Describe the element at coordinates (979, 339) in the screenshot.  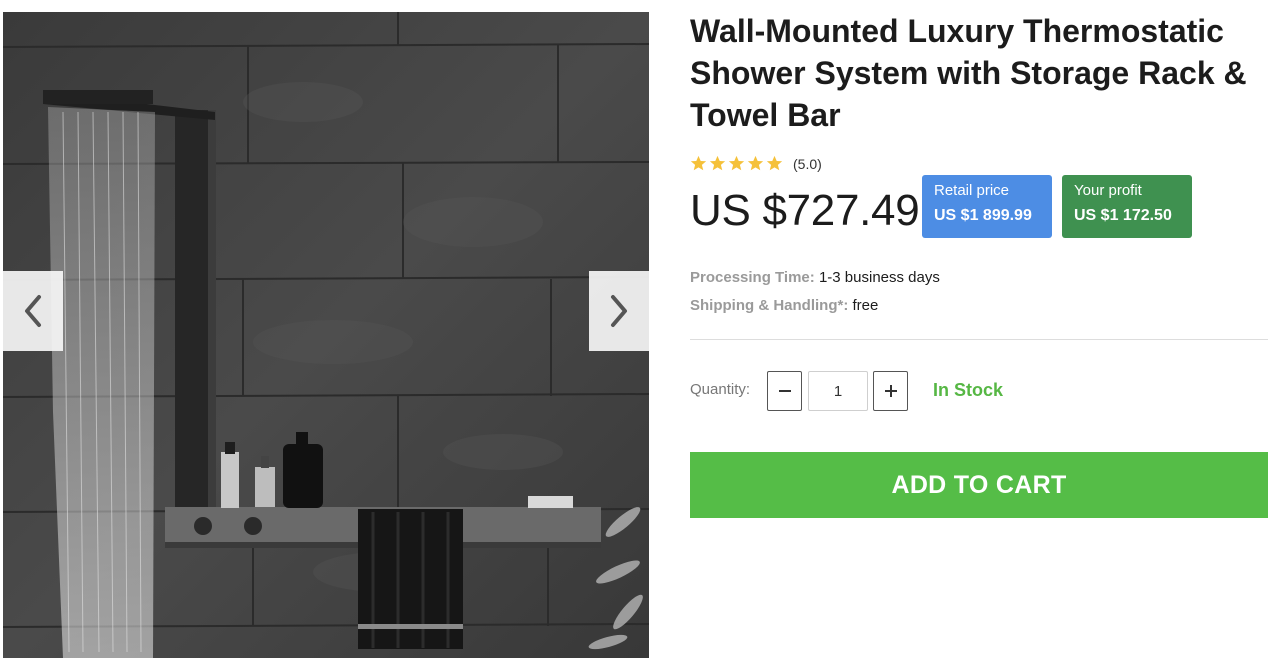
I see `divider` at that location.